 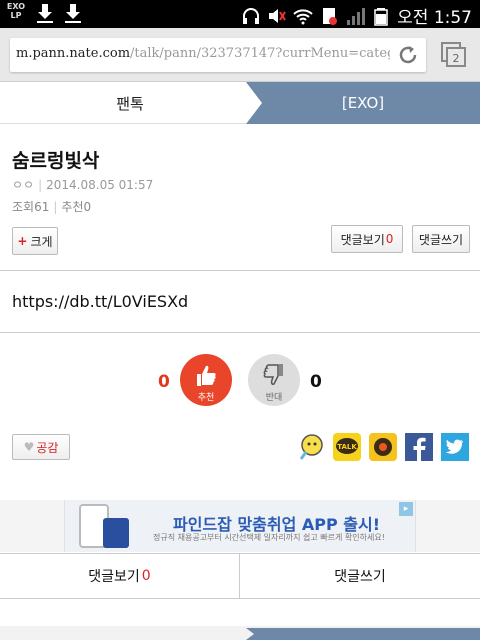 I want to click on comment-count: 0, so click(x=389, y=239).